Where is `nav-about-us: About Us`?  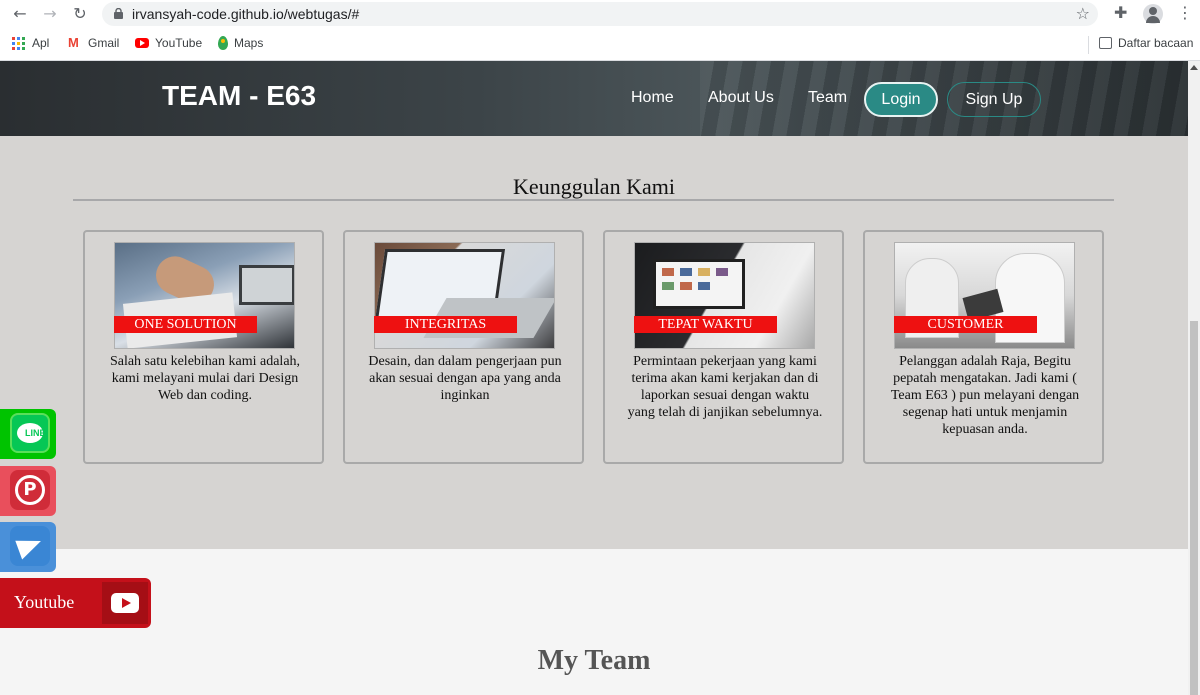 nav-about-us: About Us is located at coordinates (741, 98).